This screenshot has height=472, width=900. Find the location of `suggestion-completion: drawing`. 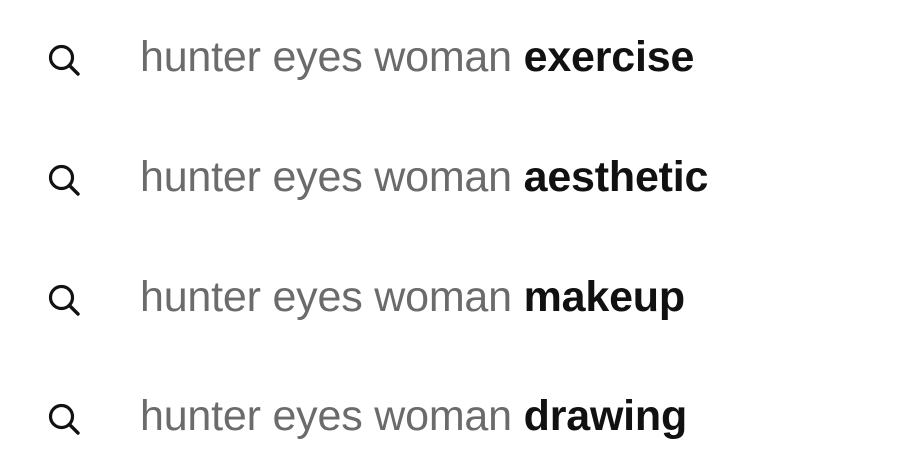

suggestion-completion: drawing is located at coordinates (605, 416).